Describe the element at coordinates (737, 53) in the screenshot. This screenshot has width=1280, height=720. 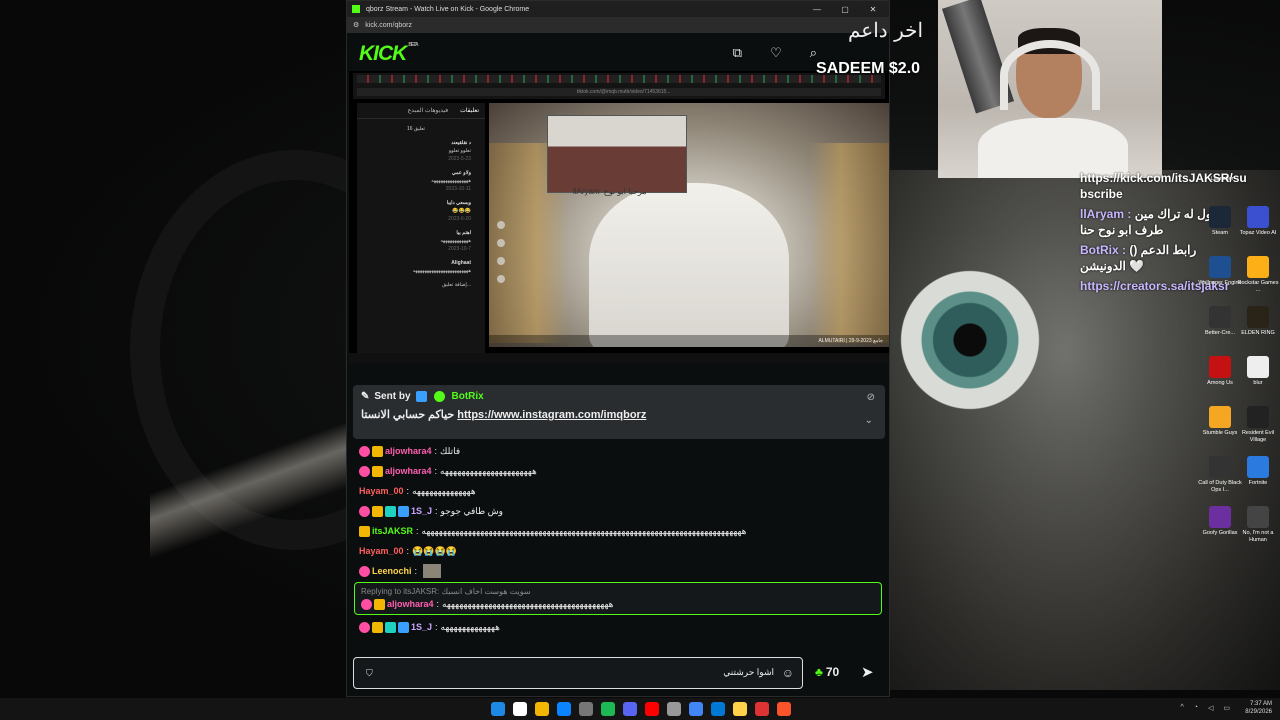
I see `clips-icon: ⧉` at that location.